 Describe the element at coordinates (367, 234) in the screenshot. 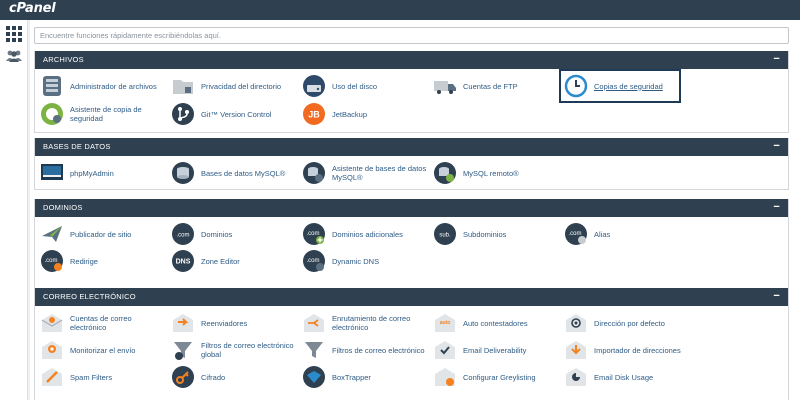

I see `item-label: Dominios adicionales` at that location.